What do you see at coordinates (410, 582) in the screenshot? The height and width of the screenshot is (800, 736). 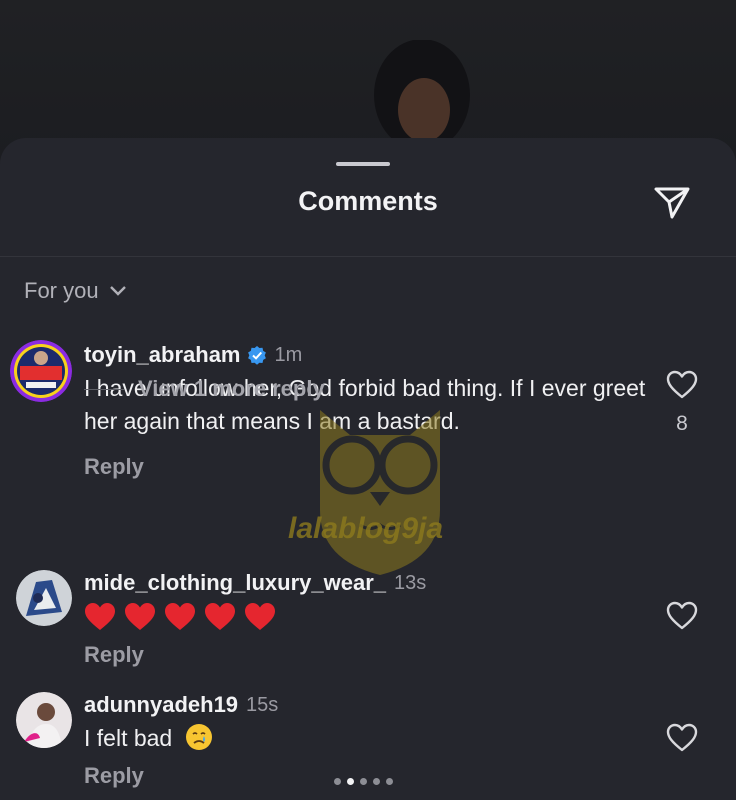 I see `comment-time: 13s` at bounding box center [410, 582].